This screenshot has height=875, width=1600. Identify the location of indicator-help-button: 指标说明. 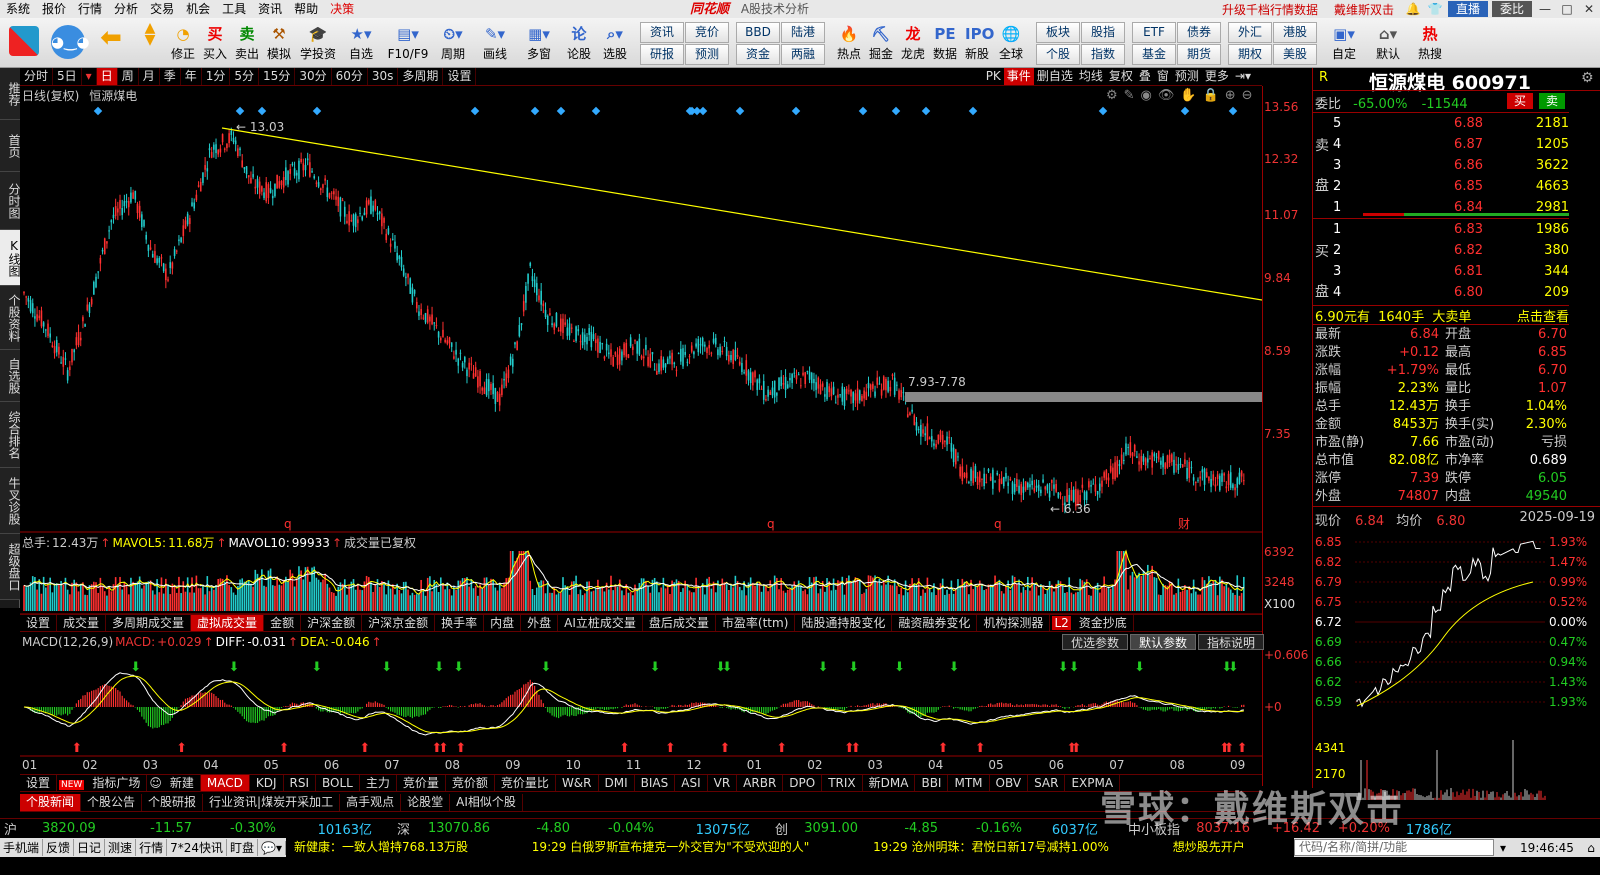
(1231, 642).